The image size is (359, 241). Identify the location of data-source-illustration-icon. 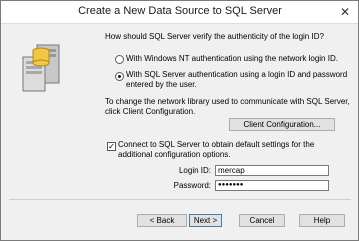
(41, 68).